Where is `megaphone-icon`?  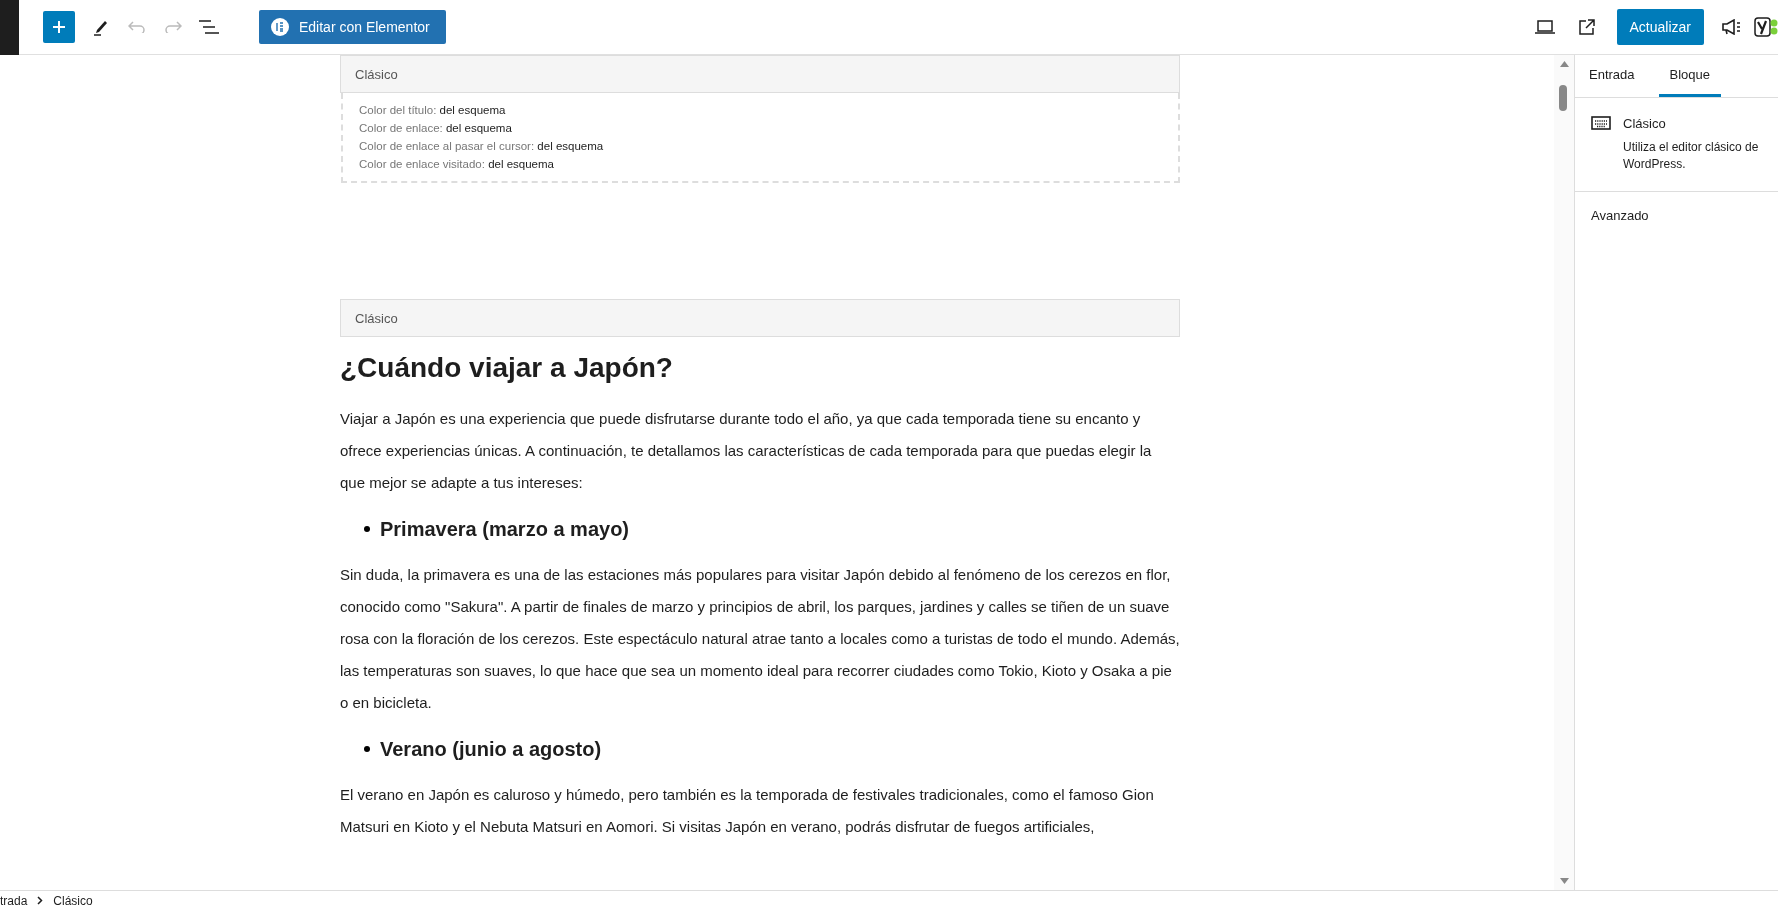
megaphone-icon is located at coordinates (1732, 27).